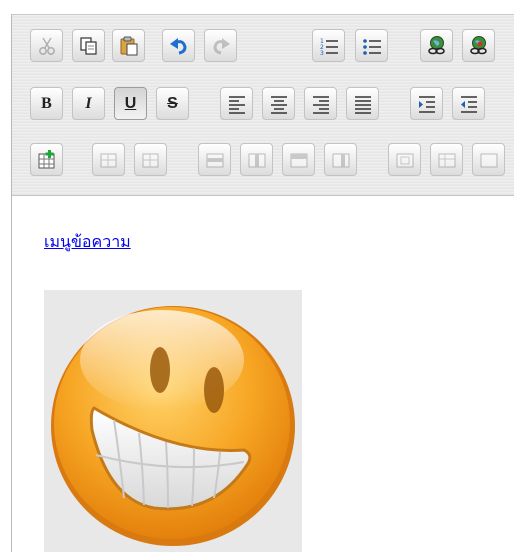 Image resolution: width=514 pixels, height=552 pixels. I want to click on table-row-append-icon, so click(150, 160).